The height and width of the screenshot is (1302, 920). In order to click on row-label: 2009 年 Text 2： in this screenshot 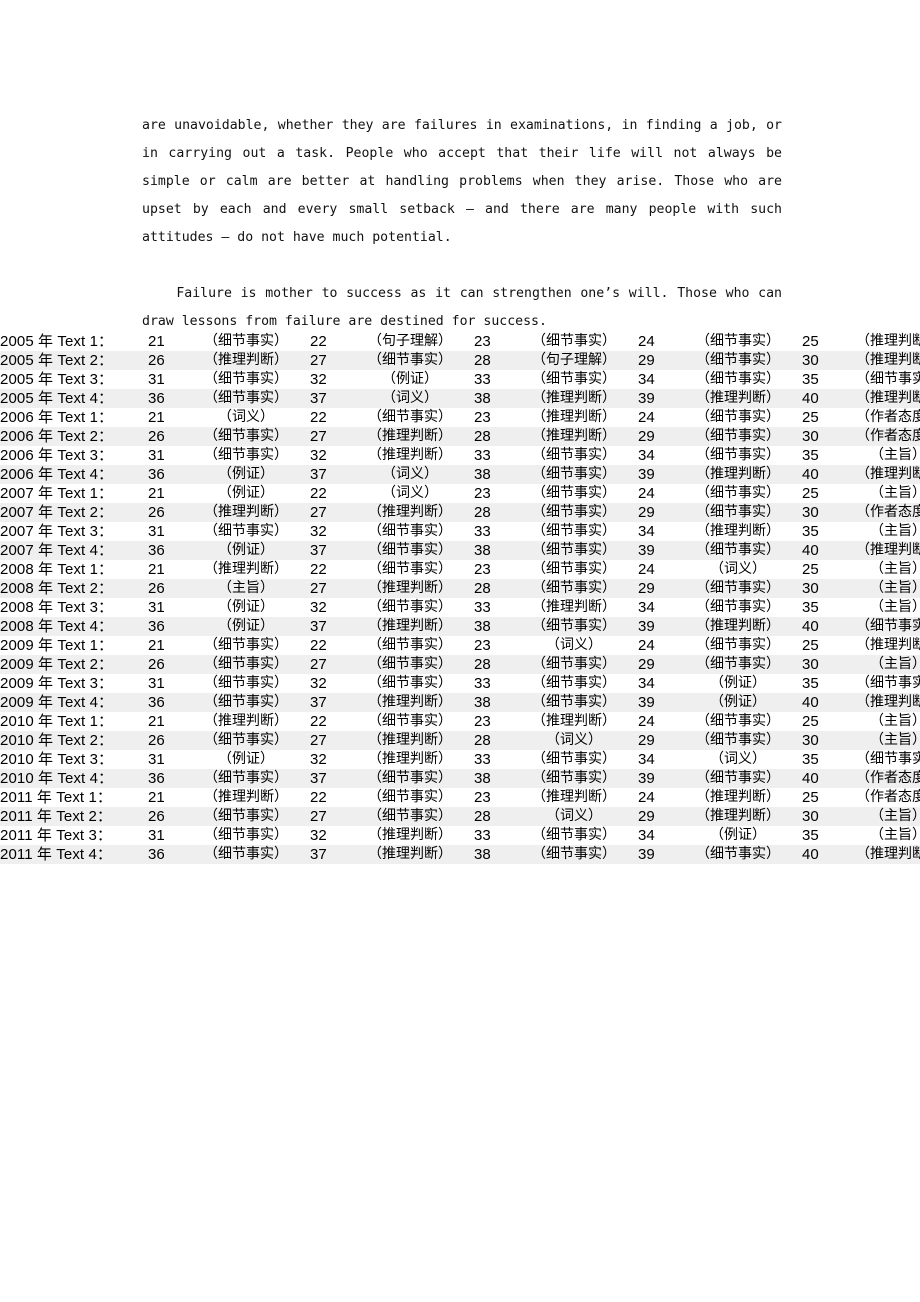, I will do `click(57, 664)`.